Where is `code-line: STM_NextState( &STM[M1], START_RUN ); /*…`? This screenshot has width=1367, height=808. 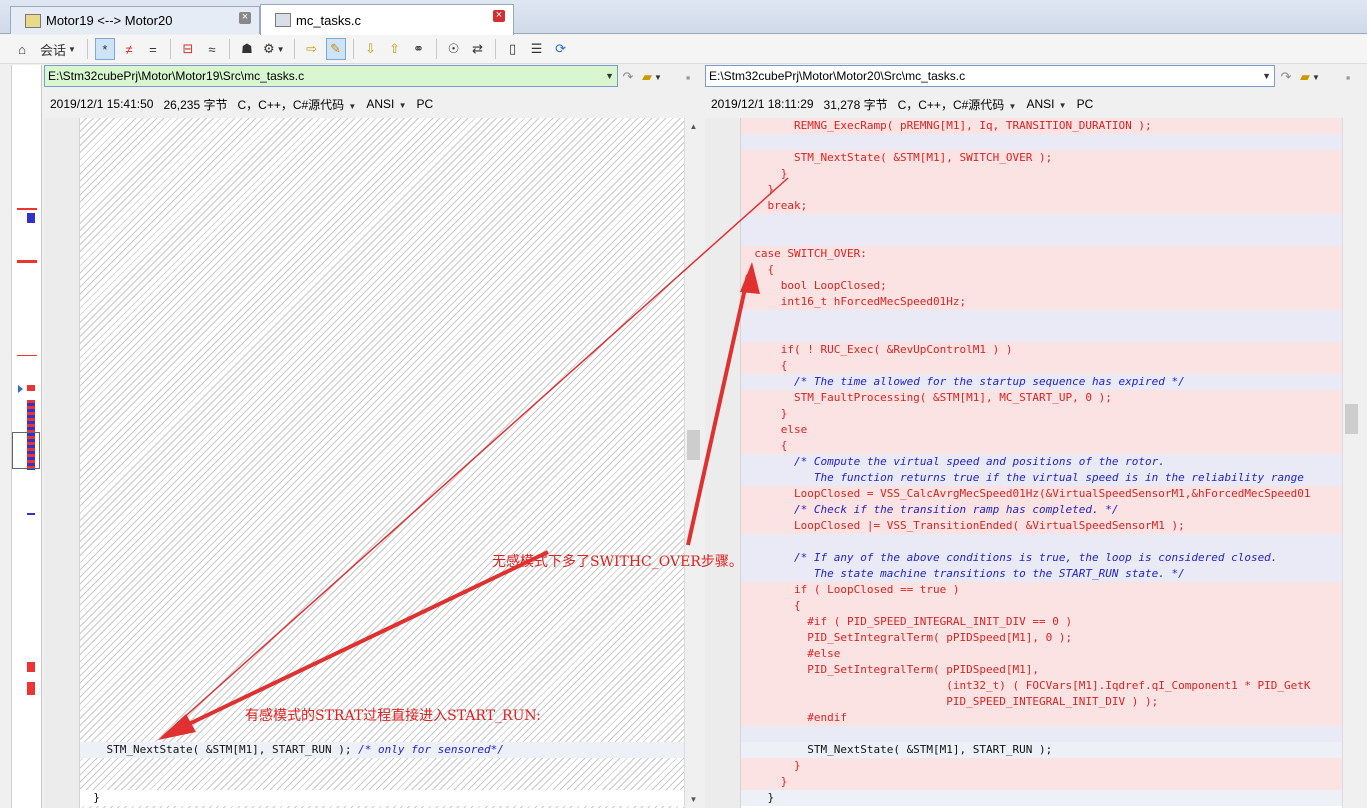
code-line: STM_NextState( &STM[M1], START_RUN ); /*… is located at coordinates (382, 750).